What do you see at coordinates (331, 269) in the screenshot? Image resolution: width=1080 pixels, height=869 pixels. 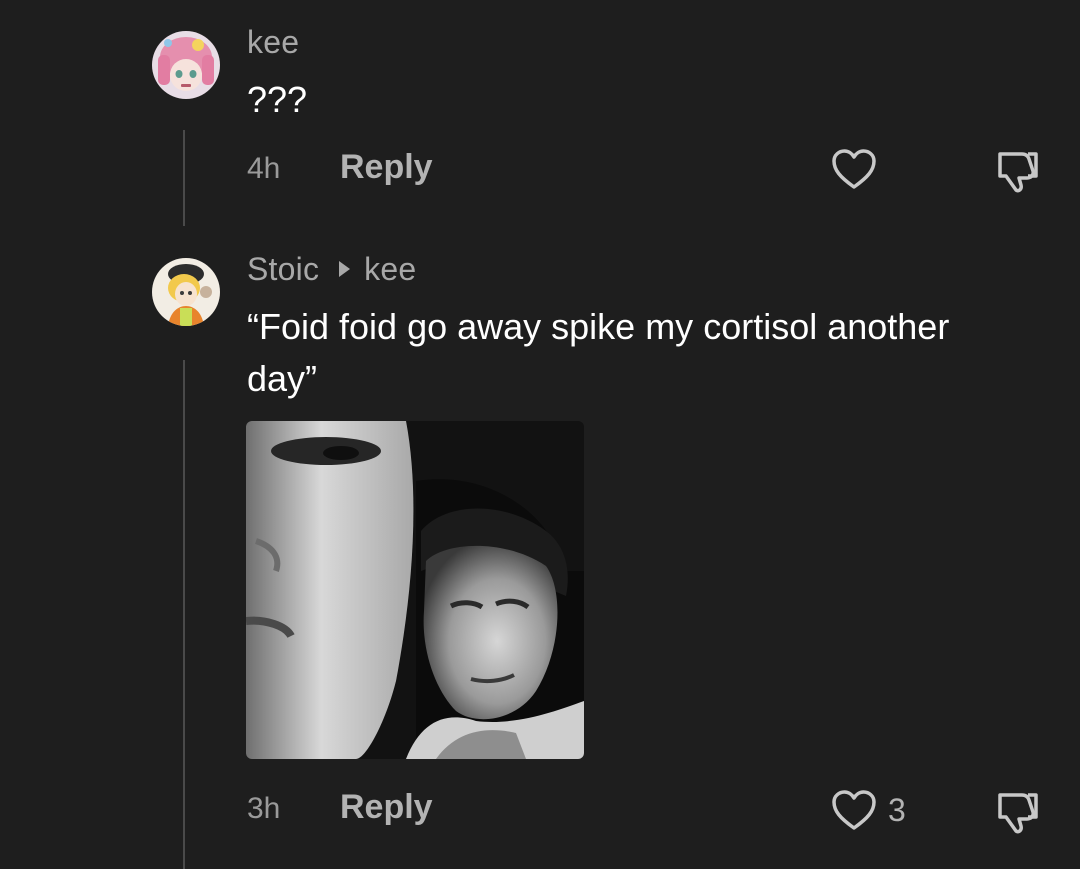 I see `comment-username: Stoic kee` at bounding box center [331, 269].